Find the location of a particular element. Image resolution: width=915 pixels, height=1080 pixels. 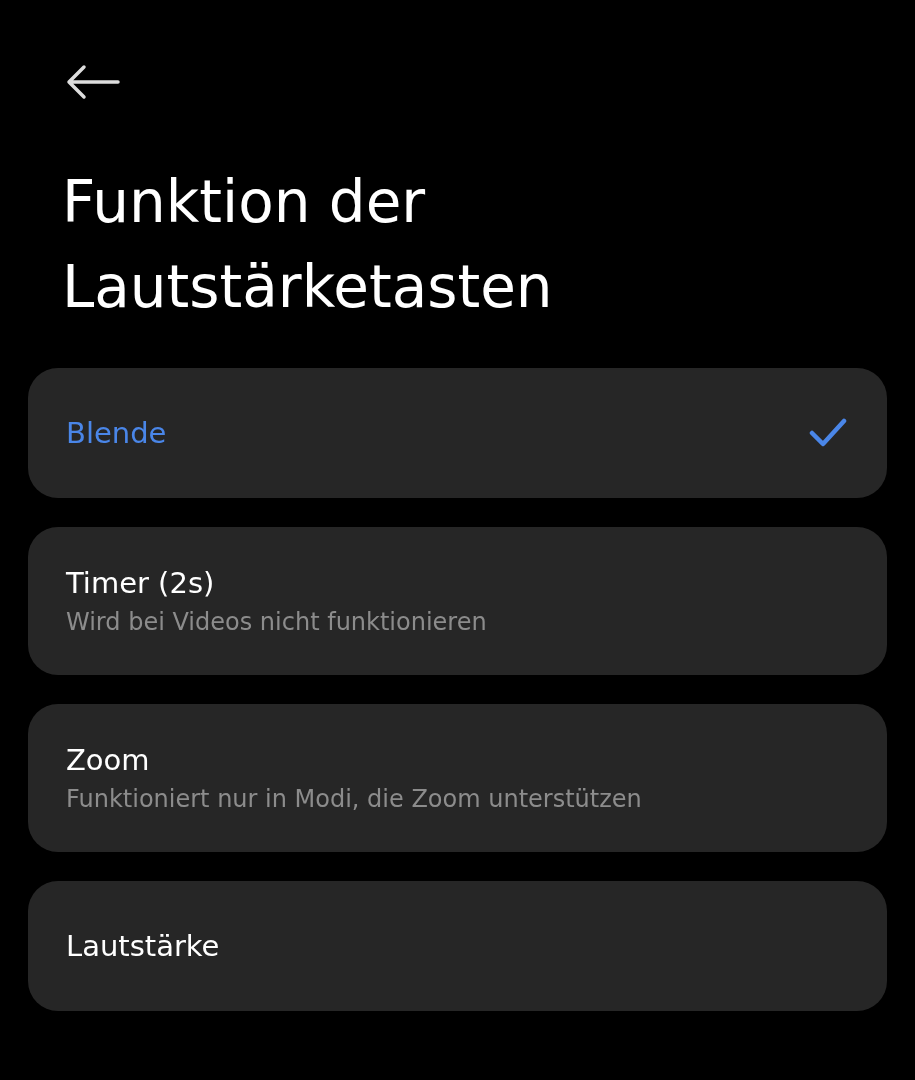

option-description: Funktioniert nur in Modi, die Zoom unterstützen is located at coordinates (354, 799).